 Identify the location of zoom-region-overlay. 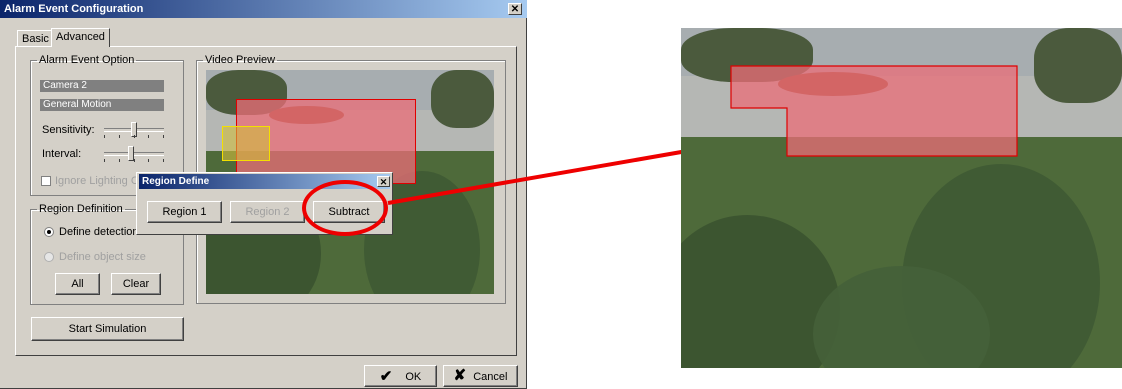
(874, 111).